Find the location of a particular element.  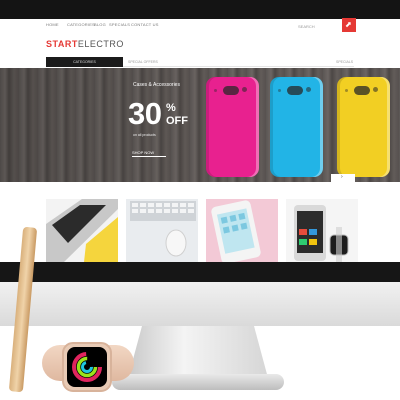

phone-case-pink is located at coordinates (232, 127).